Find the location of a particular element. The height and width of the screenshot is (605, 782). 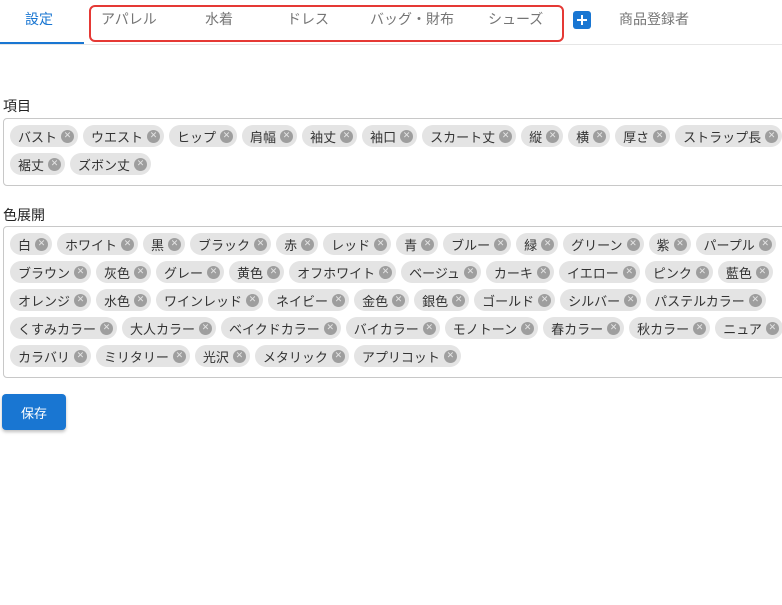

chip: カラバリ ✕ is located at coordinates (50, 356).